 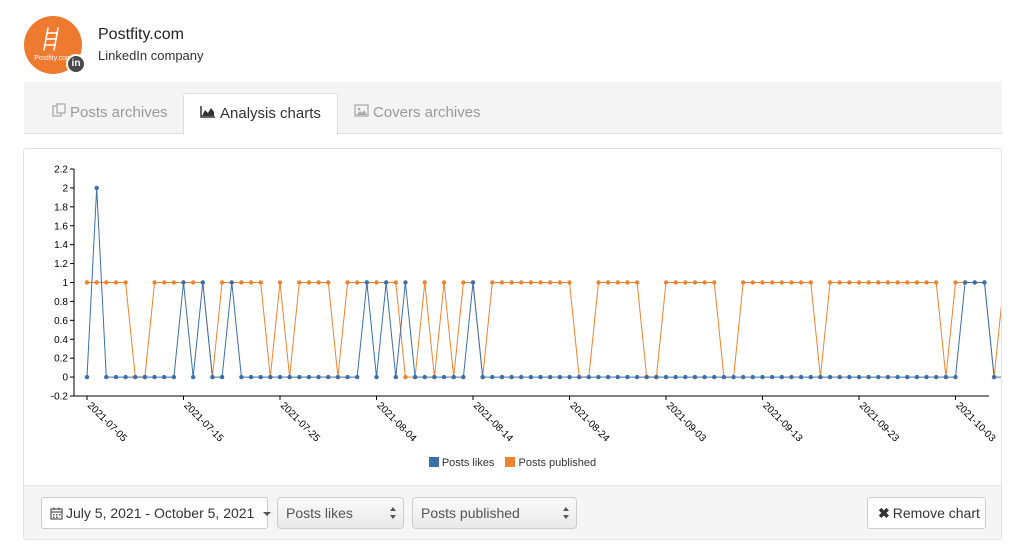 I want to click on tab-analysis-charts: Analysis charts, so click(x=260, y=114).